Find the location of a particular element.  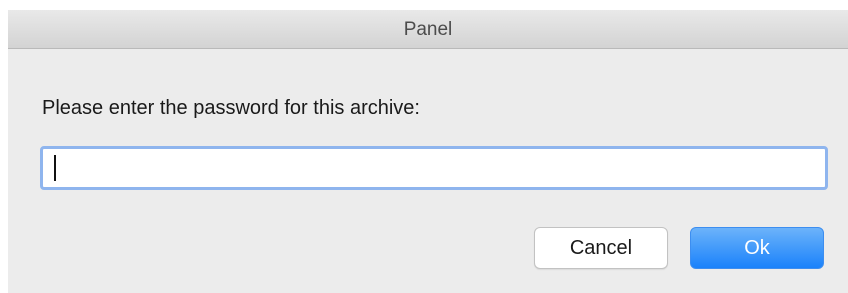

title-bar: Panel is located at coordinates (428, 29).